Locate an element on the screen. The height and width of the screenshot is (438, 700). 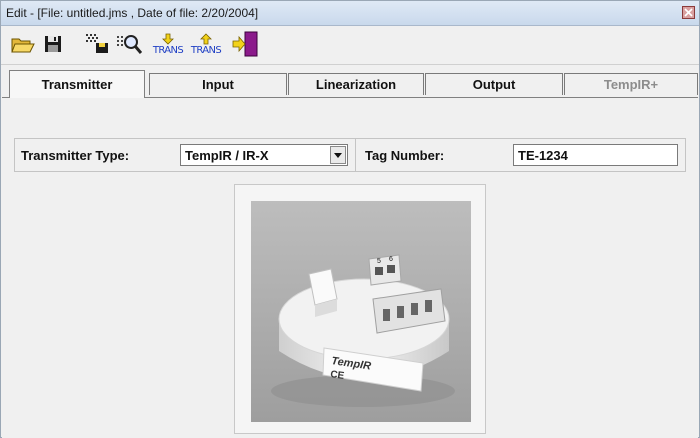
tab-tempir-plus-label: TempIR+ is located at coordinates (631, 84).